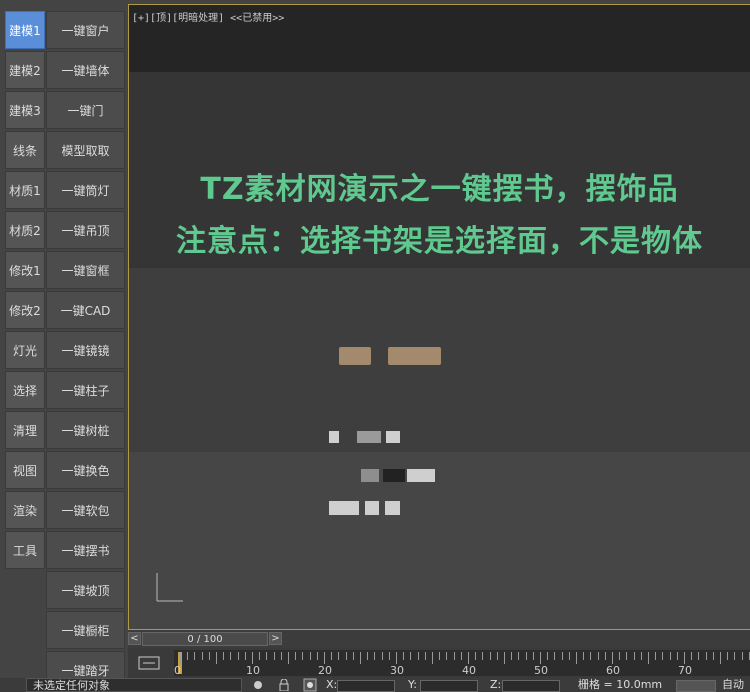  What do you see at coordinates (366, 686) in the screenshot?
I see `x-coordinate-field` at bounding box center [366, 686].